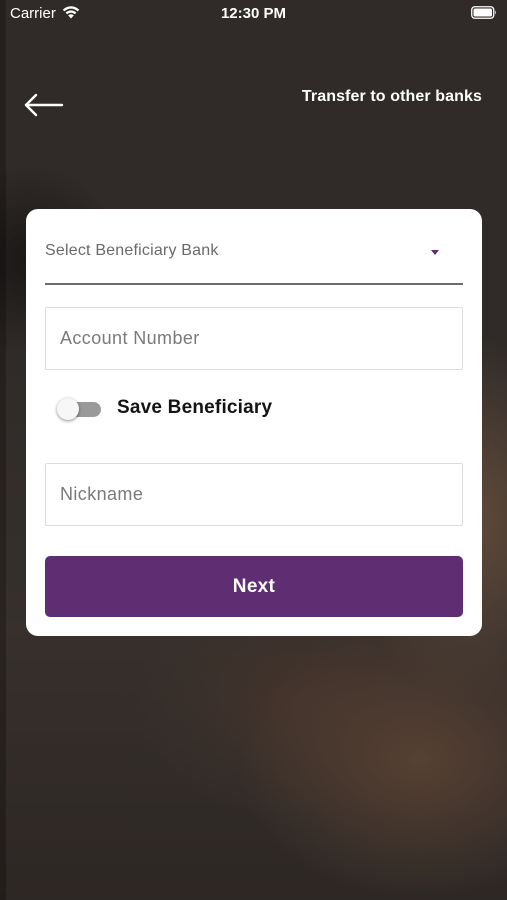  I want to click on page-title: Transfer to other banks, so click(391, 96).